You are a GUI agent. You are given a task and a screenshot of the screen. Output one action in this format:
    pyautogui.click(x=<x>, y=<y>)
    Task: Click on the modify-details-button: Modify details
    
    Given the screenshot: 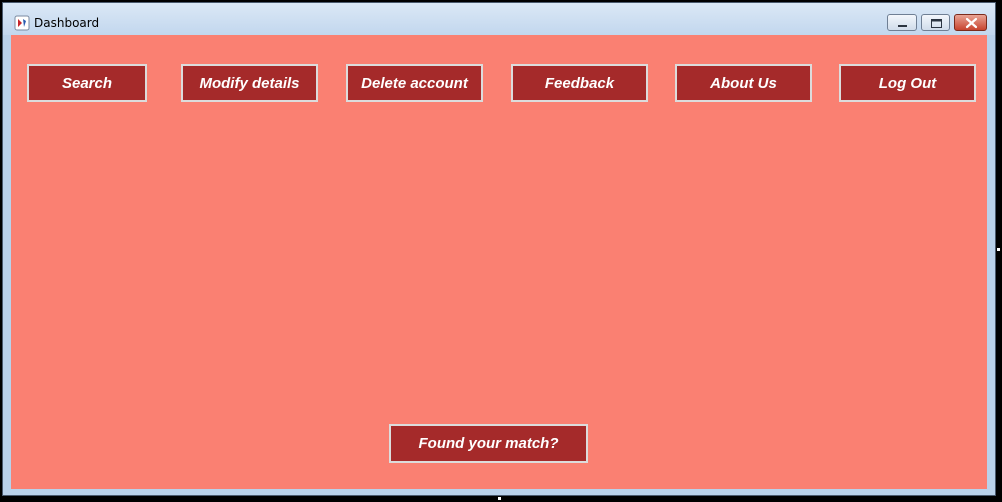 What is the action you would take?
    pyautogui.click(x=249, y=83)
    